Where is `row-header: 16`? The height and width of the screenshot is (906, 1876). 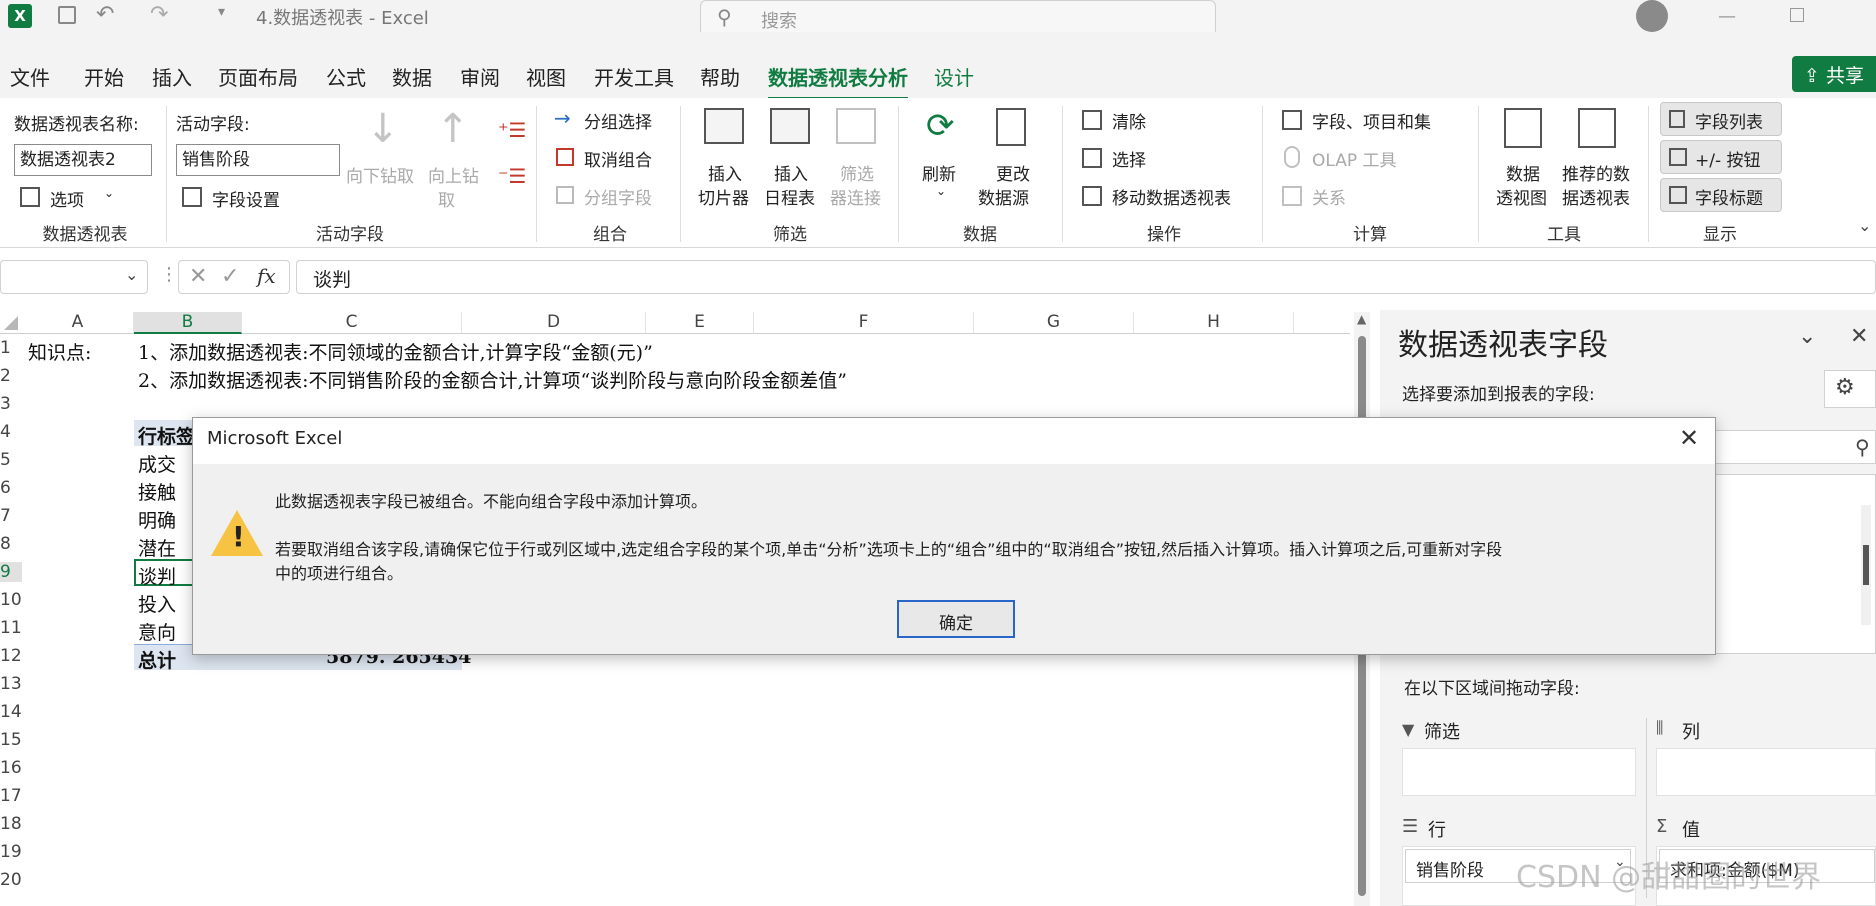 row-header: 16 is located at coordinates (11, 768).